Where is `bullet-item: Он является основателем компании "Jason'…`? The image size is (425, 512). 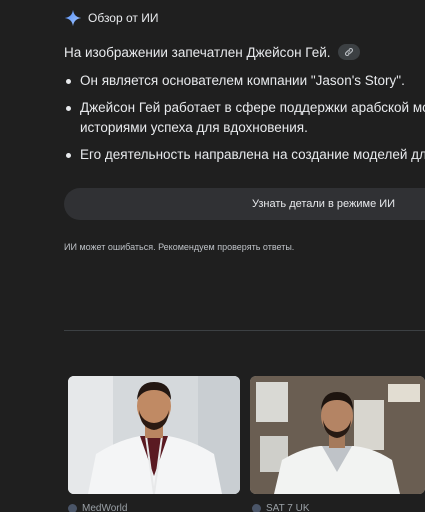
bullet-item: Он является основателем компании "Jason'… is located at coordinates (244, 81).